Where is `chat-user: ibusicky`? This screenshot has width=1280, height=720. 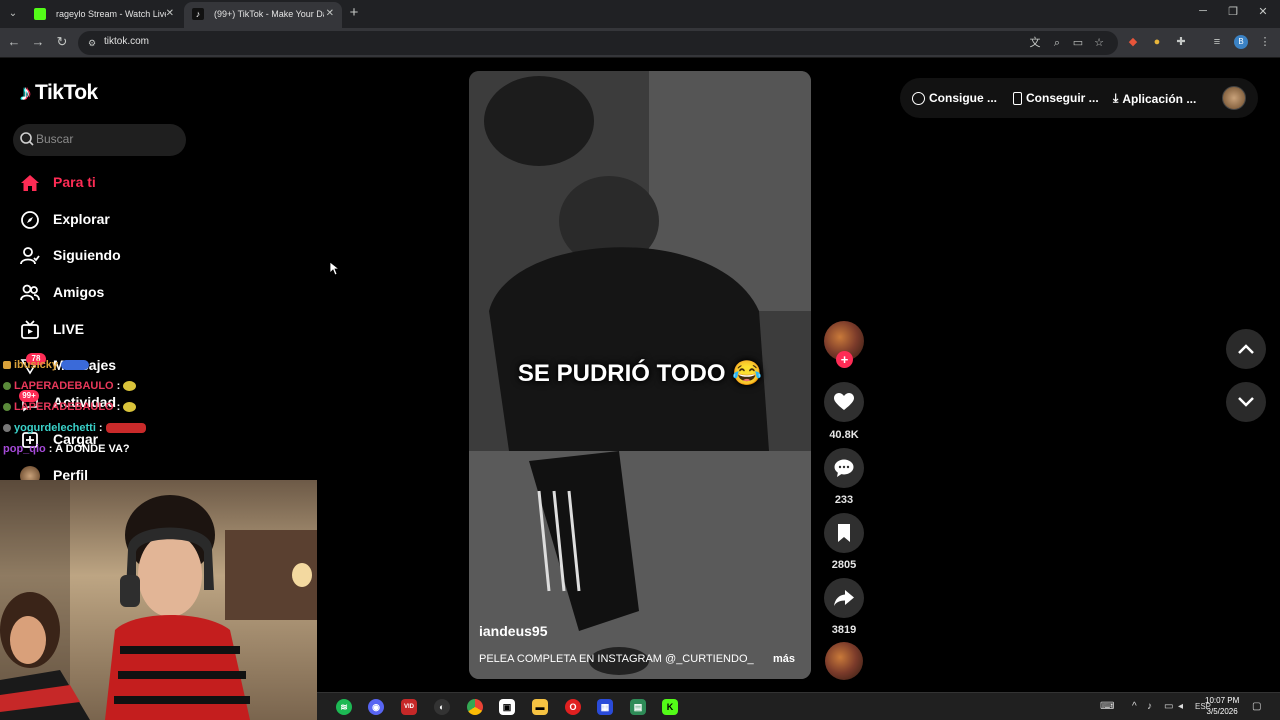 chat-user: ibusicky is located at coordinates (36, 365).